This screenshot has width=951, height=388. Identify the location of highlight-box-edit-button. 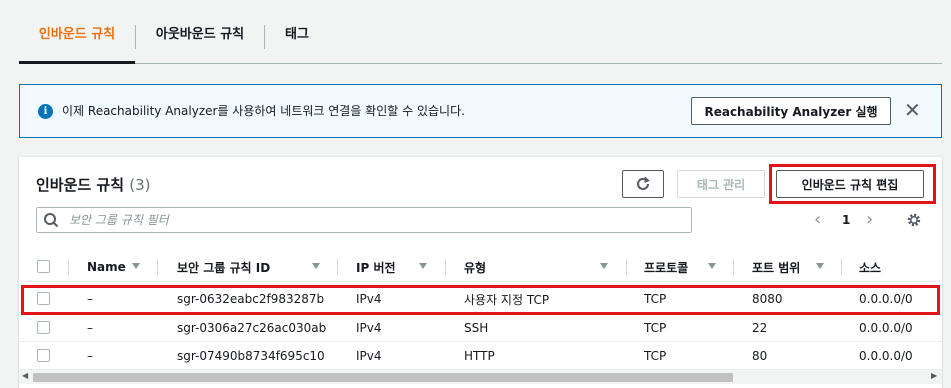
(852, 184).